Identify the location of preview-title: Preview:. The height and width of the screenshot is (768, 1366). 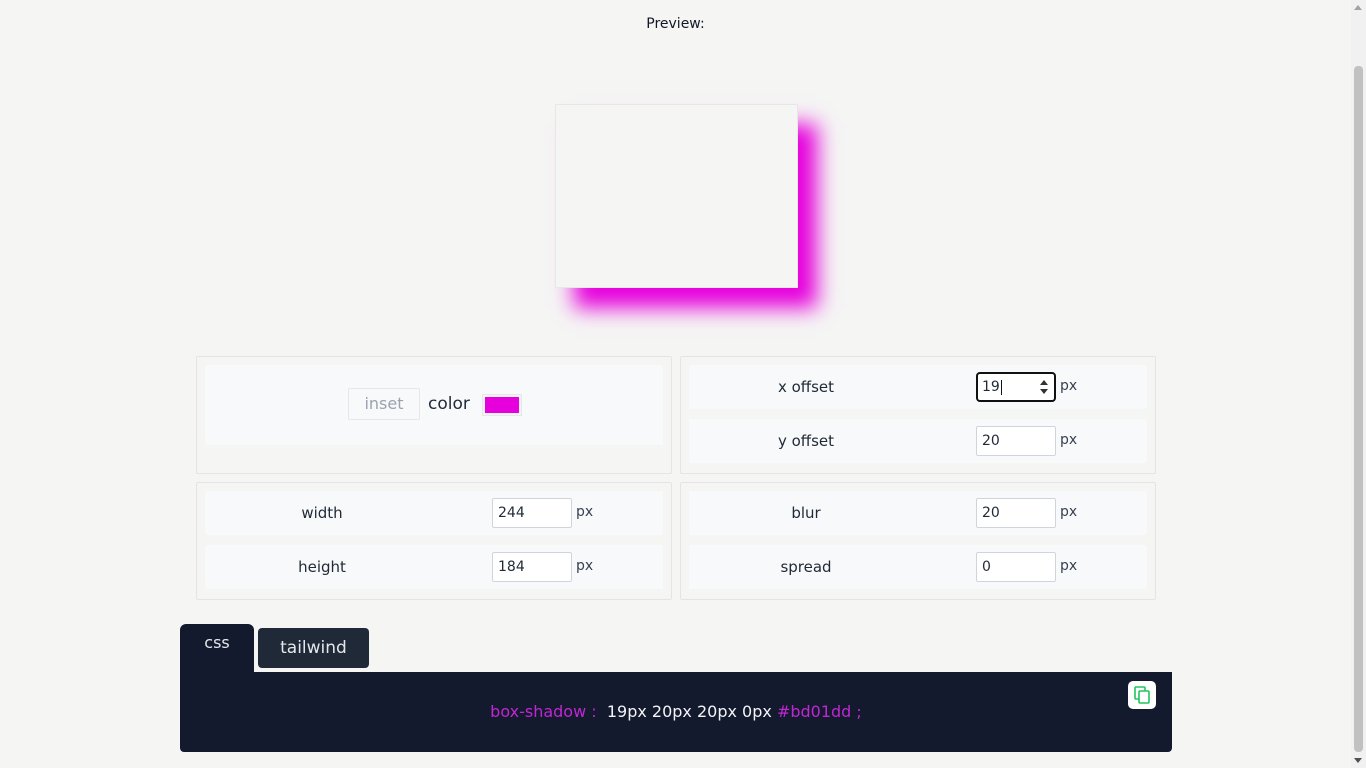
(675, 24).